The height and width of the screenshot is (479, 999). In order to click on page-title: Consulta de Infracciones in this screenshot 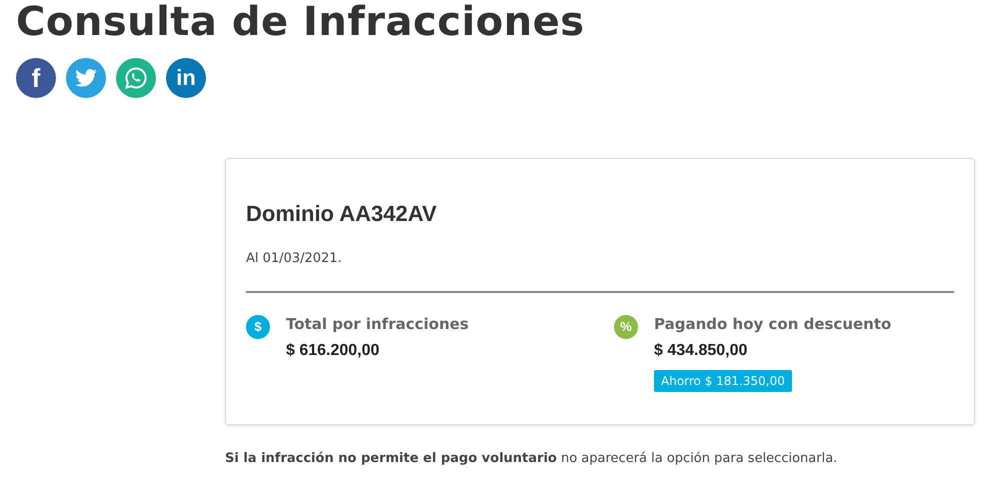, I will do `click(301, 21)`.